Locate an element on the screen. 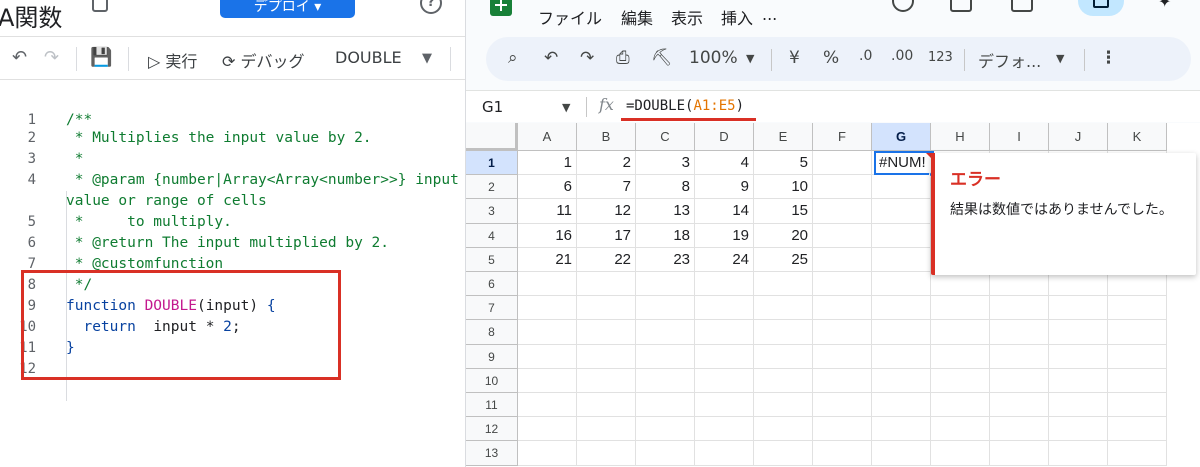 The image size is (1200, 467). menu-insert: 挿入 is located at coordinates (737, 17).